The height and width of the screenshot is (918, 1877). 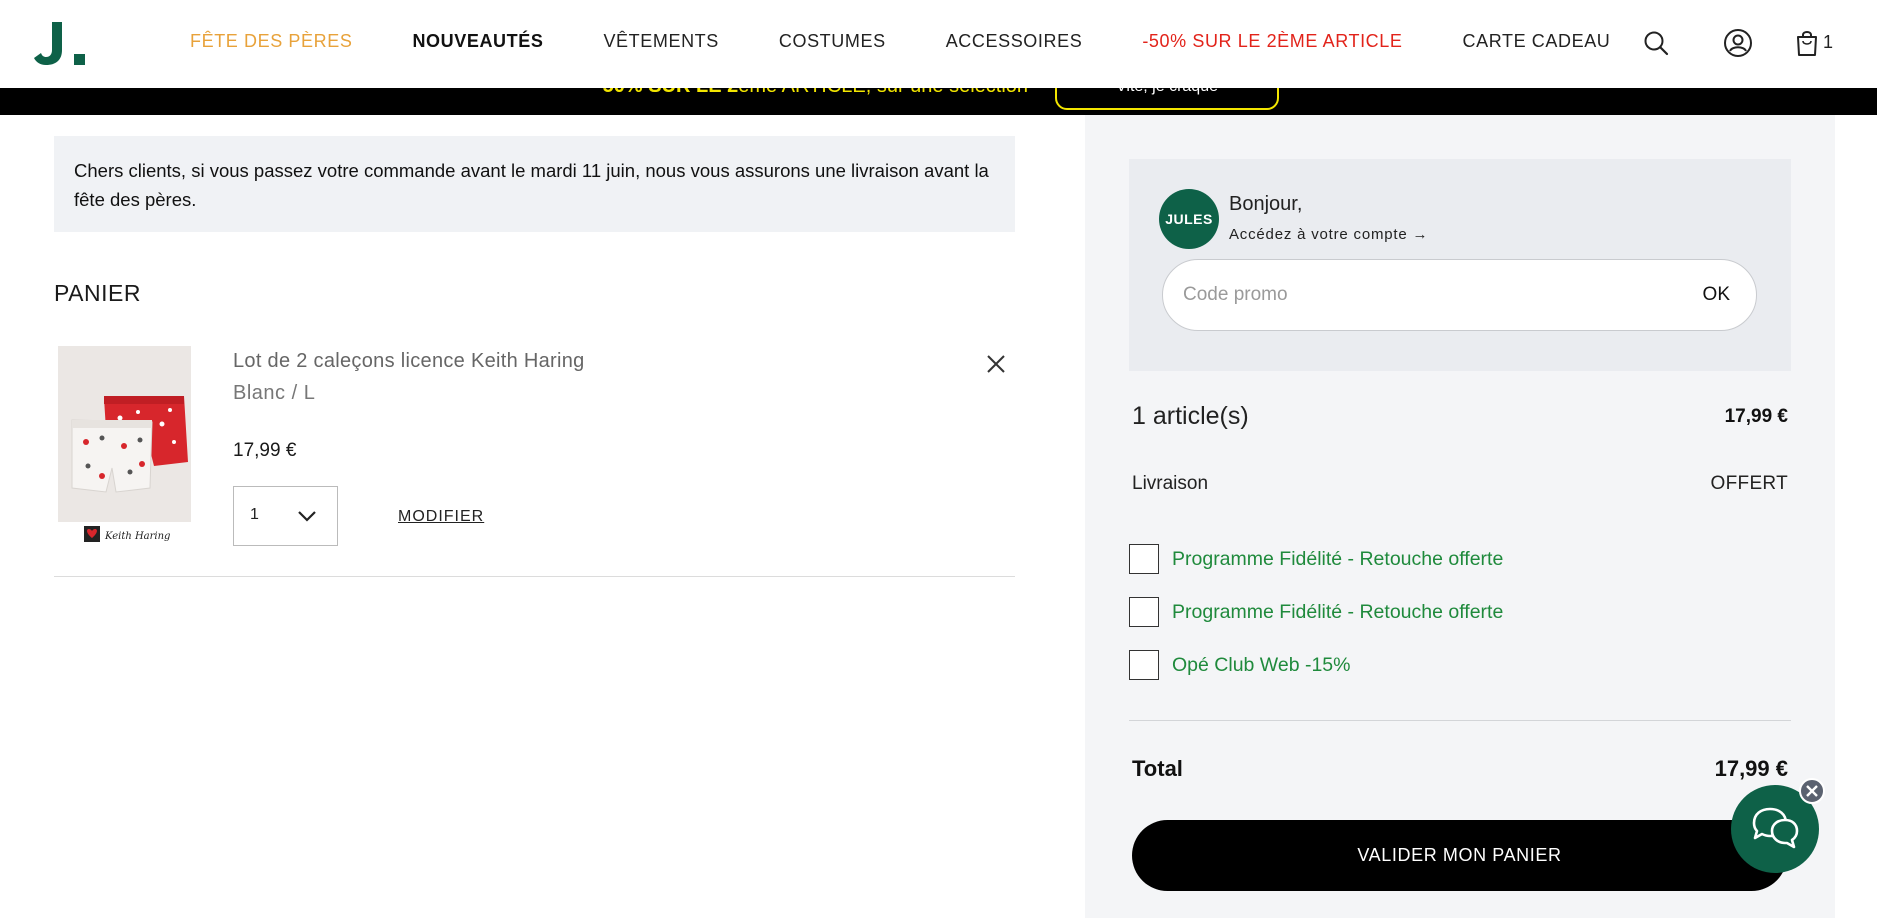 What do you see at coordinates (1716, 295) in the screenshot?
I see `promo-ok-button: OK` at bounding box center [1716, 295].